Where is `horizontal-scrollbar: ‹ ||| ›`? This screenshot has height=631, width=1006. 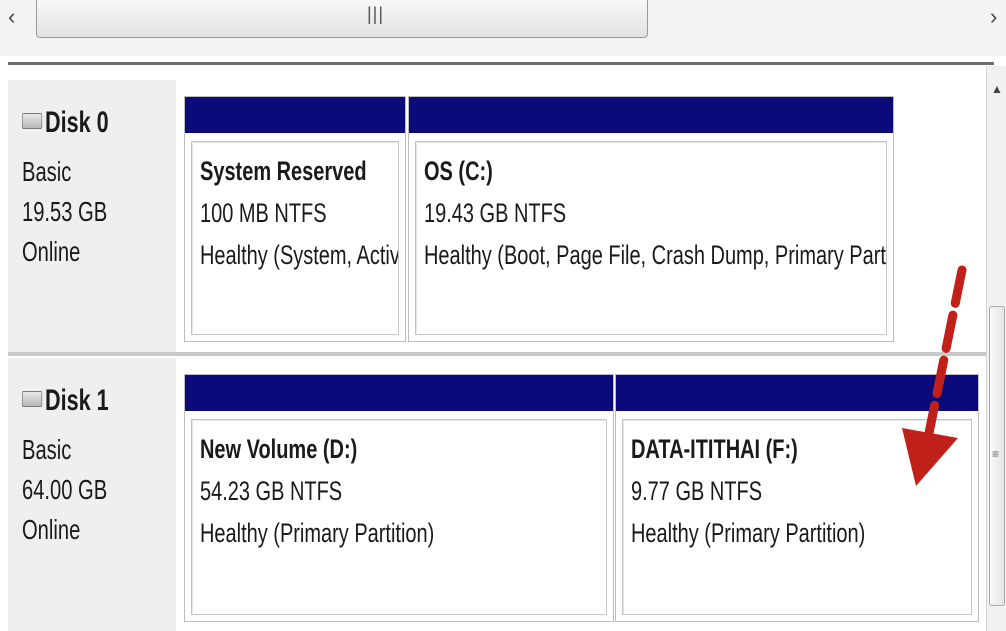
horizontal-scrollbar: ‹ ||| › is located at coordinates (503, 28).